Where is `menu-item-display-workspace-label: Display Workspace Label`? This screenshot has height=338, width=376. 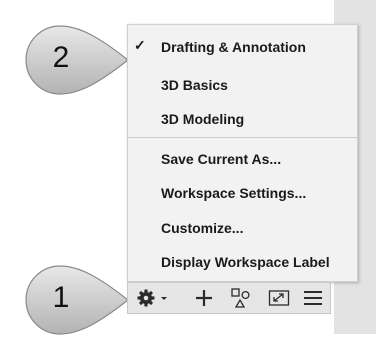
menu-item-display-workspace-label: Display Workspace Label is located at coordinates (242, 262).